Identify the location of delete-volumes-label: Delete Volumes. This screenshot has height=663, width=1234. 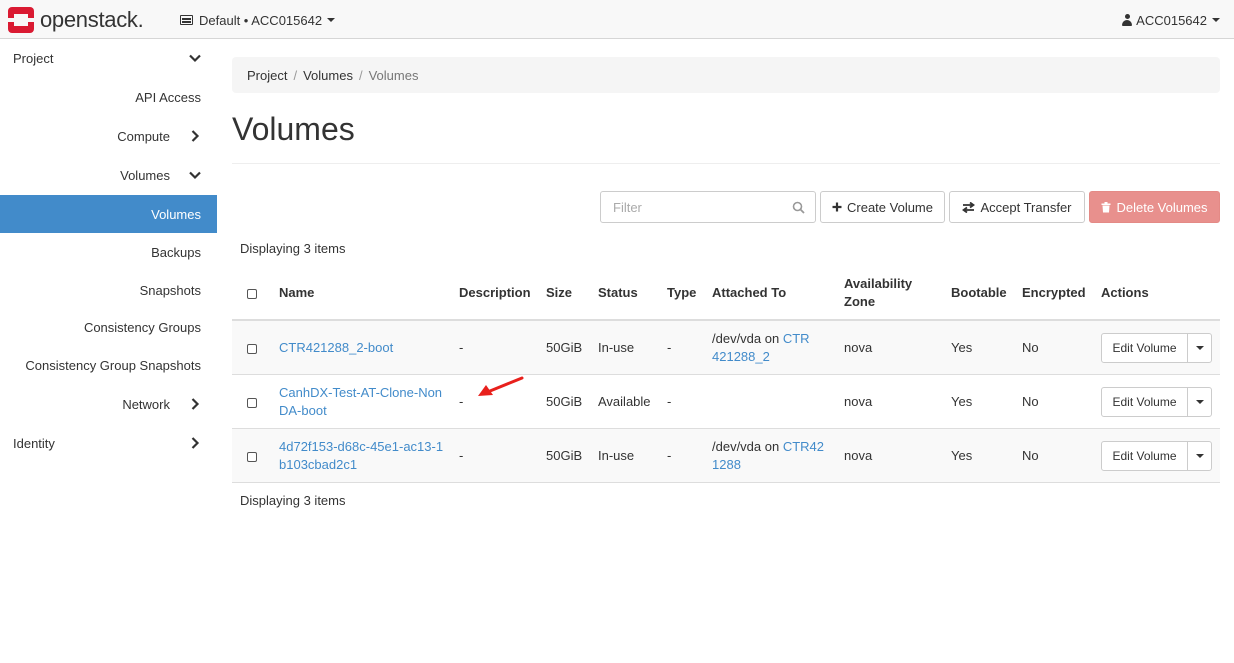
(1162, 207).